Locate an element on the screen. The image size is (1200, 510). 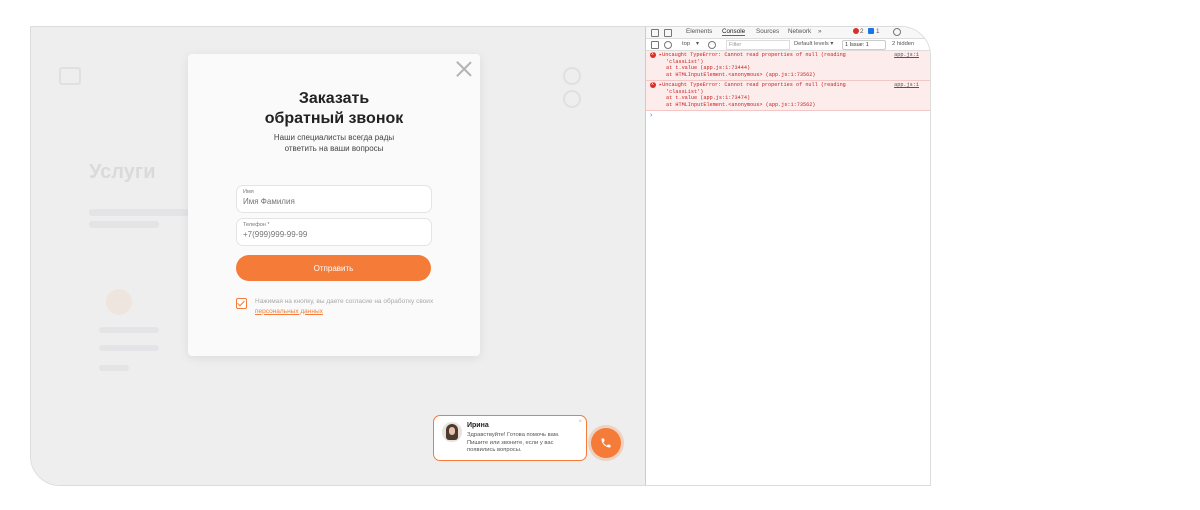
context-select: top is located at coordinates (686, 44).